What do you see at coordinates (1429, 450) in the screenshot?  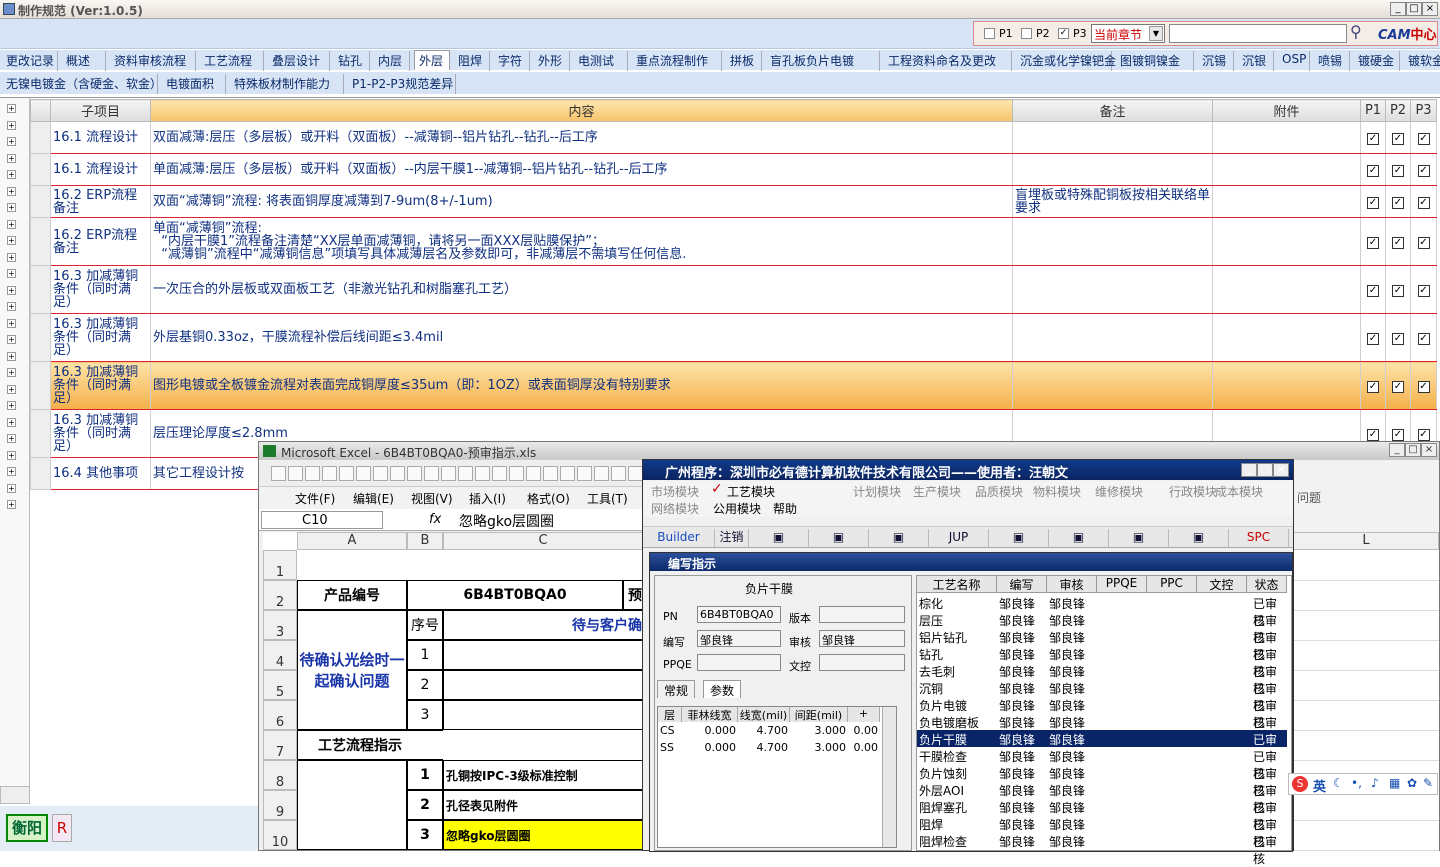 I see `excel-close-button: ×` at bounding box center [1429, 450].